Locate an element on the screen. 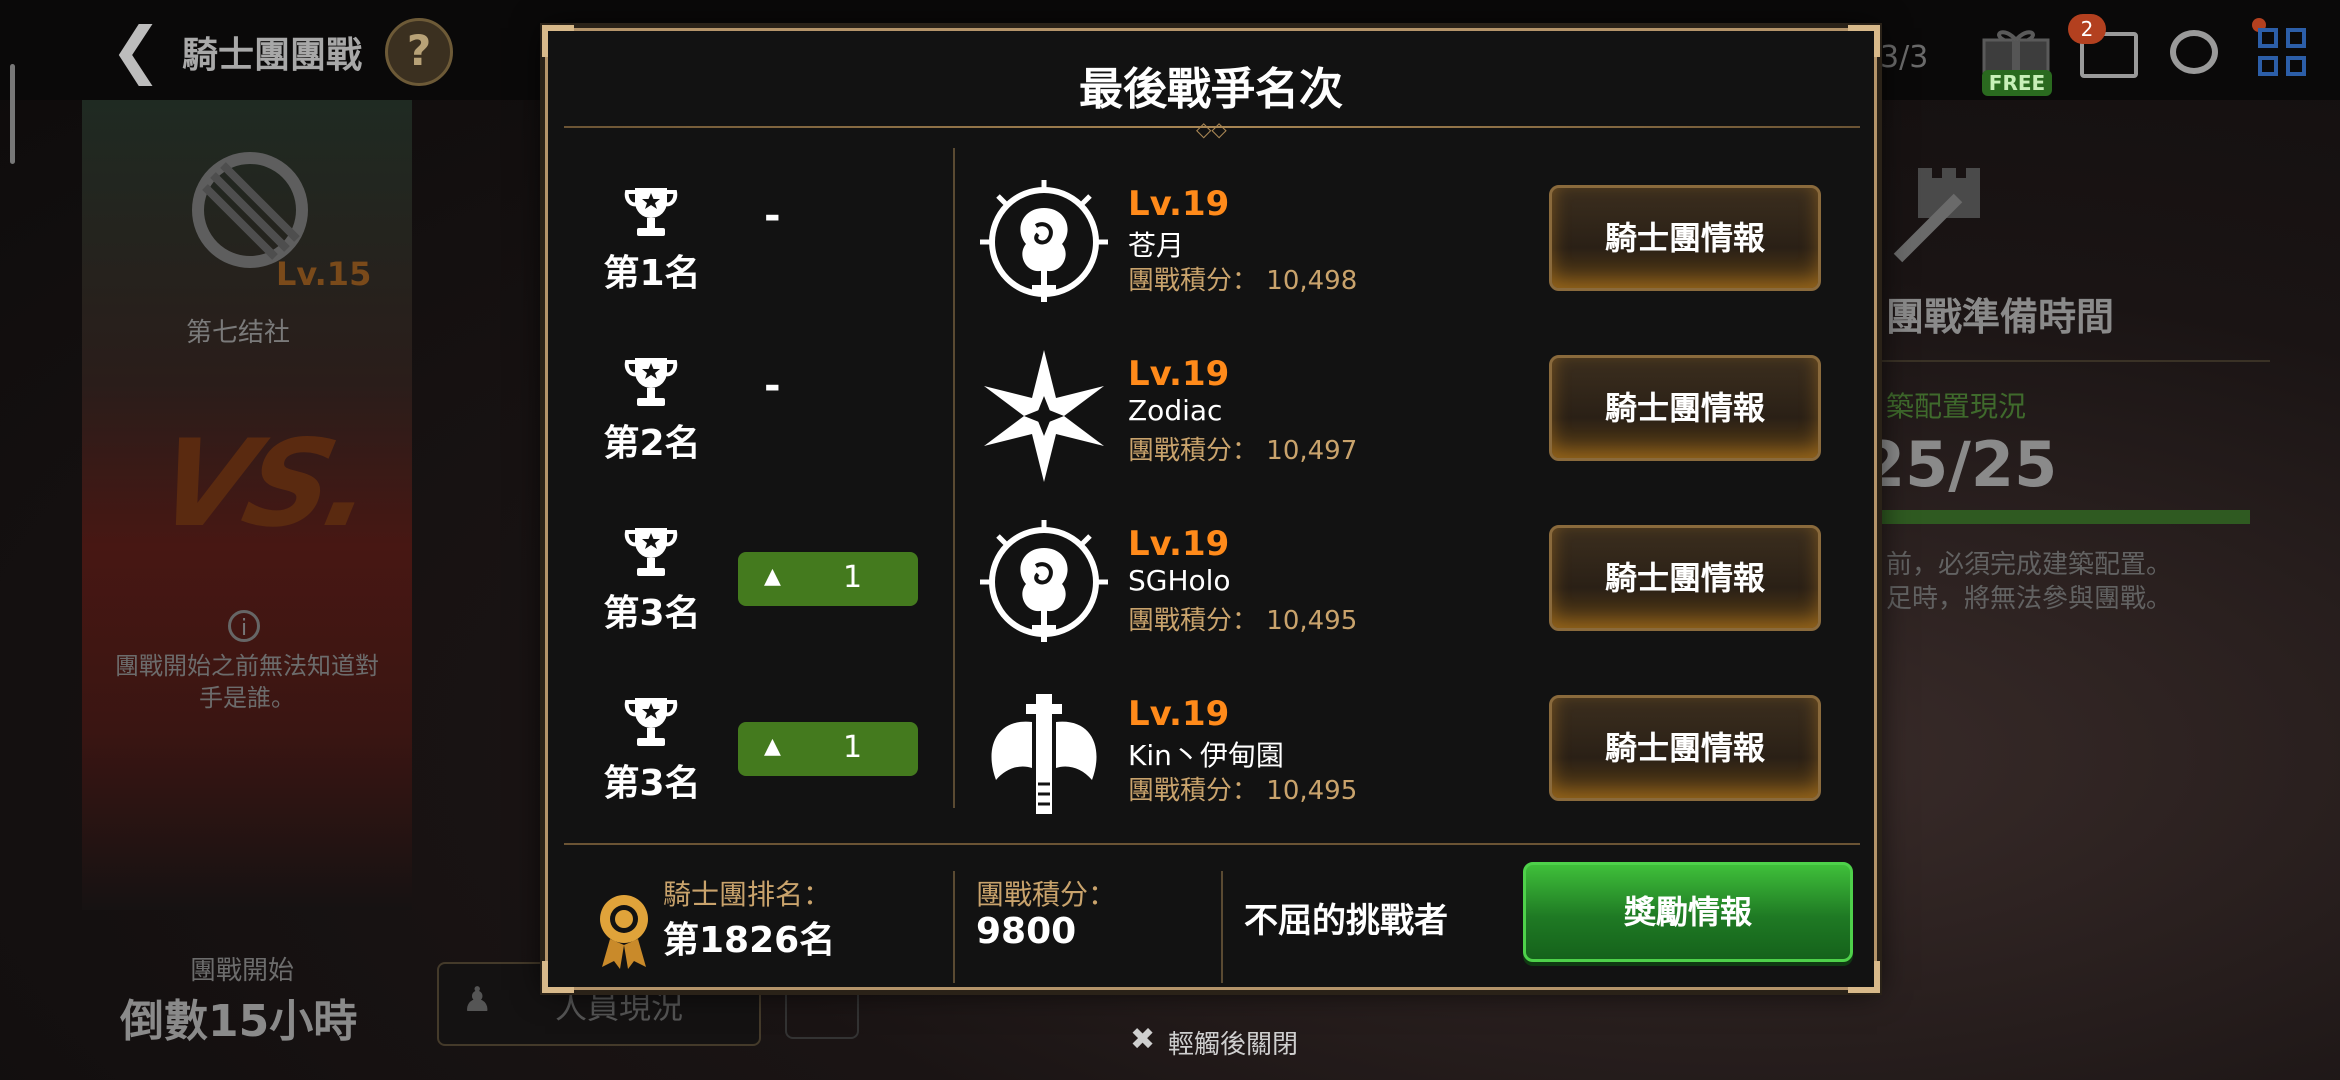 The image size is (2340, 1080). build-count: 25/25 is located at coordinates (1960, 464).